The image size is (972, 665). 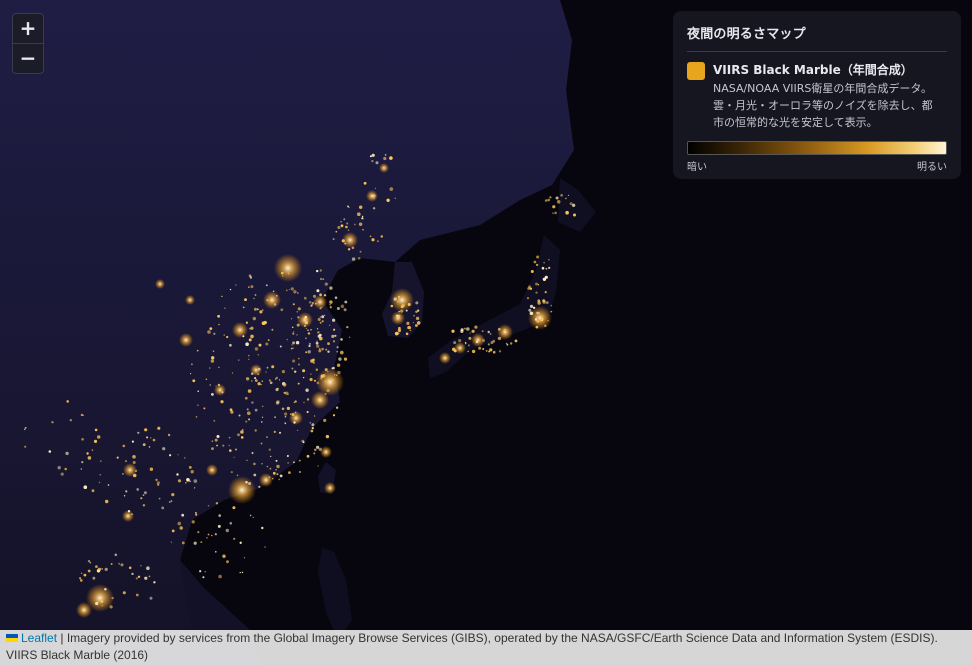 I want to click on zoom-out-button: −, so click(x=28, y=58).